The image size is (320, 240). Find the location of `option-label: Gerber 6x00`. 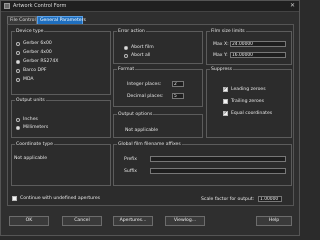

option-label: Gerber 6x00 is located at coordinates (37, 43).